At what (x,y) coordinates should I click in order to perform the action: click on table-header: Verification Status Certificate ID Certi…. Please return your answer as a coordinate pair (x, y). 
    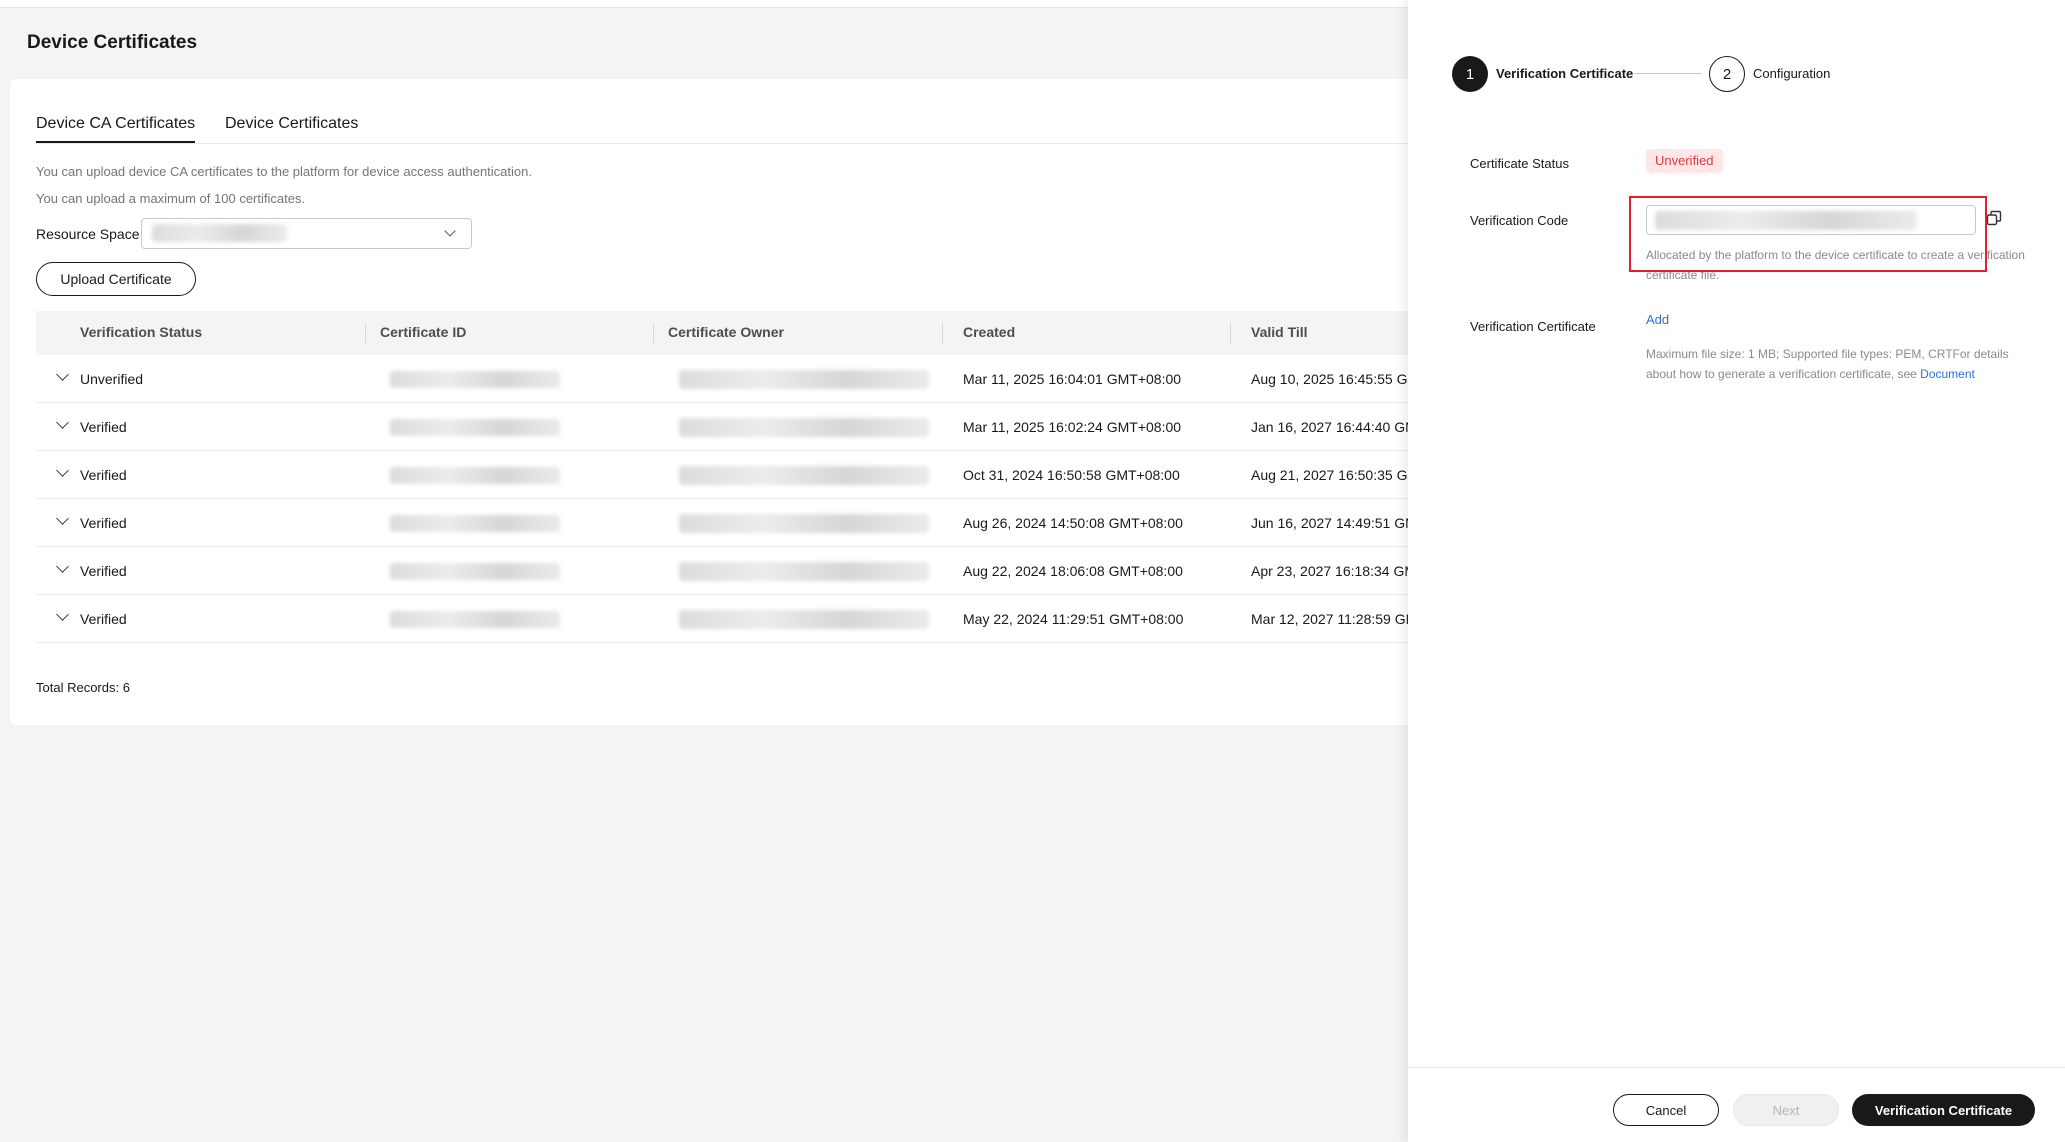
    Looking at the image, I should click on (733, 333).